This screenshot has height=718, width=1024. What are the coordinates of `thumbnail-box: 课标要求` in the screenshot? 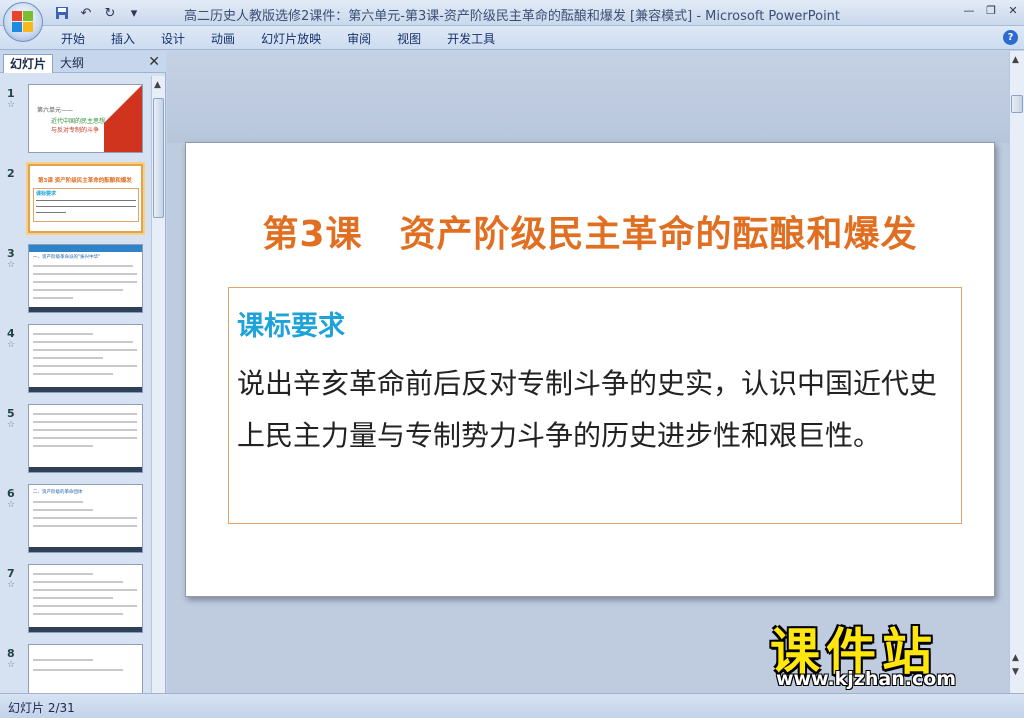 It's located at (86, 205).